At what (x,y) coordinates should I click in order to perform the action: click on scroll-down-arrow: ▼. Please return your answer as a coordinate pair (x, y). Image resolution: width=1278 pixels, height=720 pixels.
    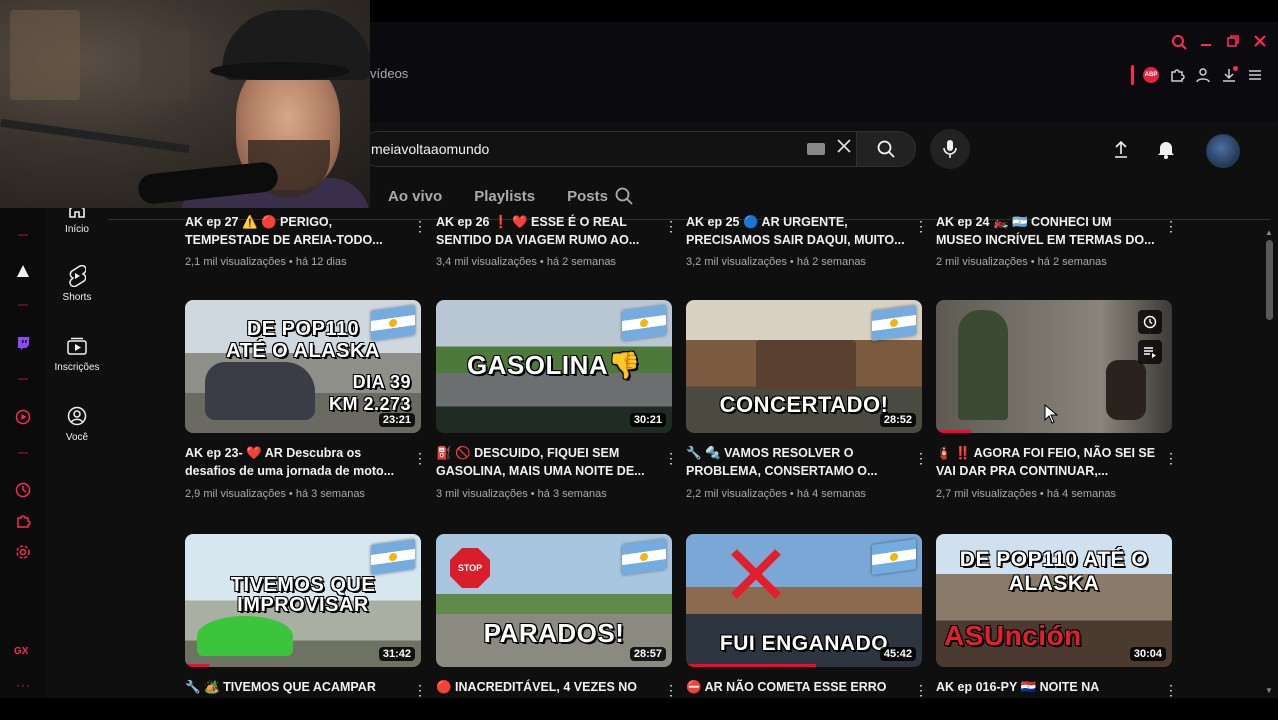
    Looking at the image, I should click on (1269, 690).